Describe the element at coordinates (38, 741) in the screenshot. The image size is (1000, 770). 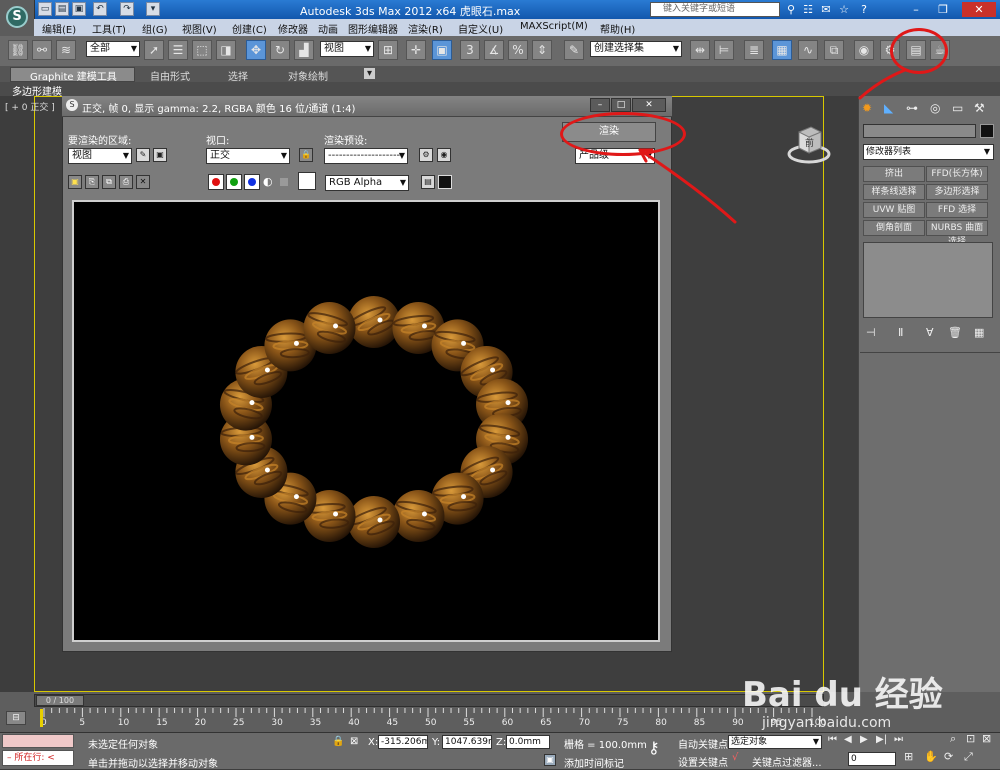
I see `maxscript-listener-top` at that location.